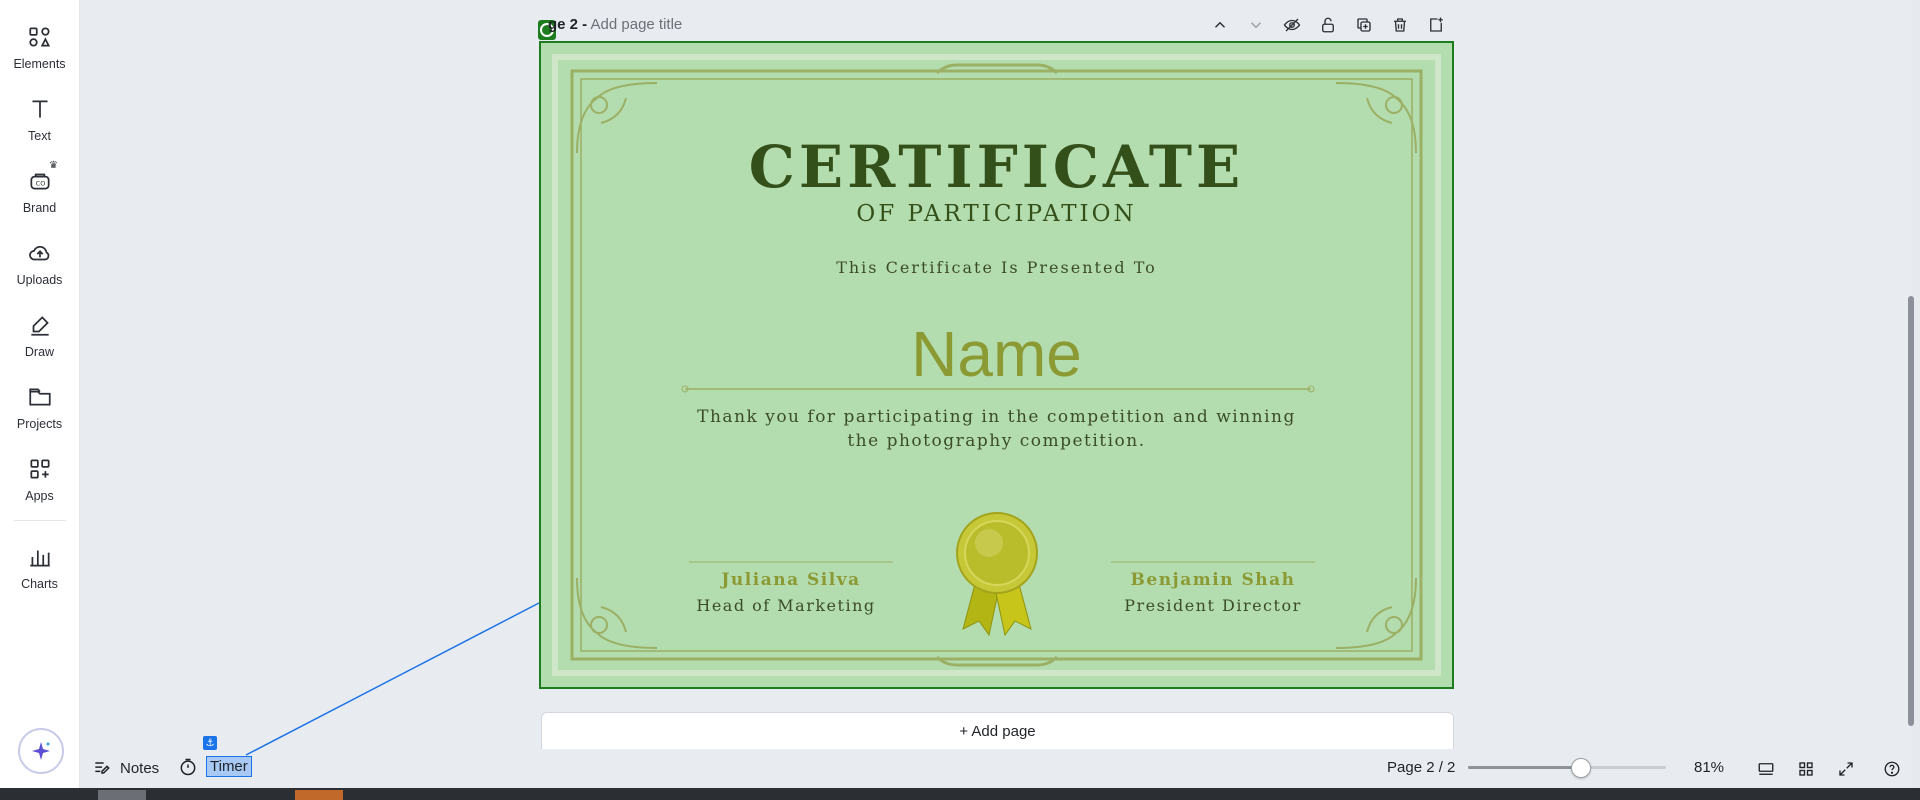 Image resolution: width=1920 pixels, height=800 pixels. I want to click on sidebar-item-brand: CO Brand, so click(39, 196).